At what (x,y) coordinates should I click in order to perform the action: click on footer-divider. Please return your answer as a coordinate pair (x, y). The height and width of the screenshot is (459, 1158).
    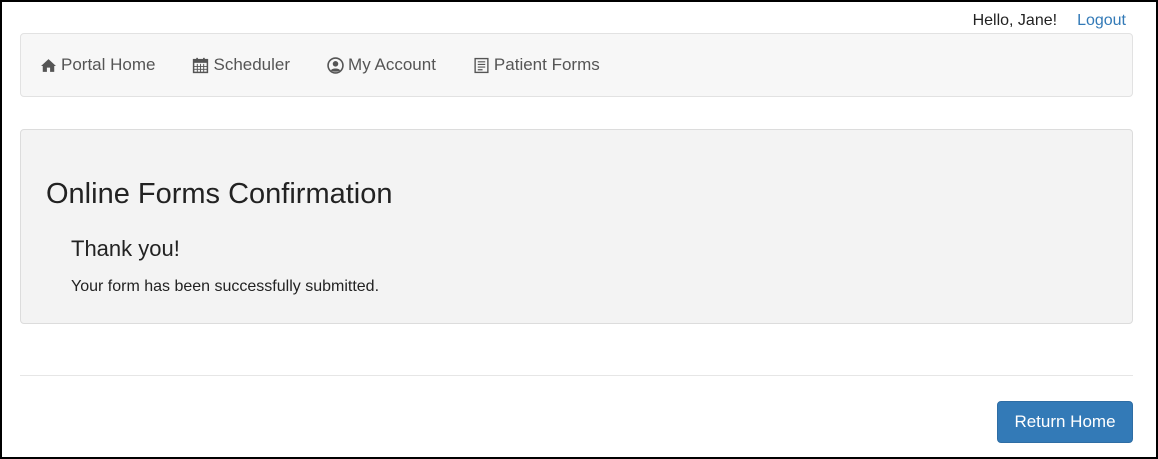
    Looking at the image, I should click on (576, 375).